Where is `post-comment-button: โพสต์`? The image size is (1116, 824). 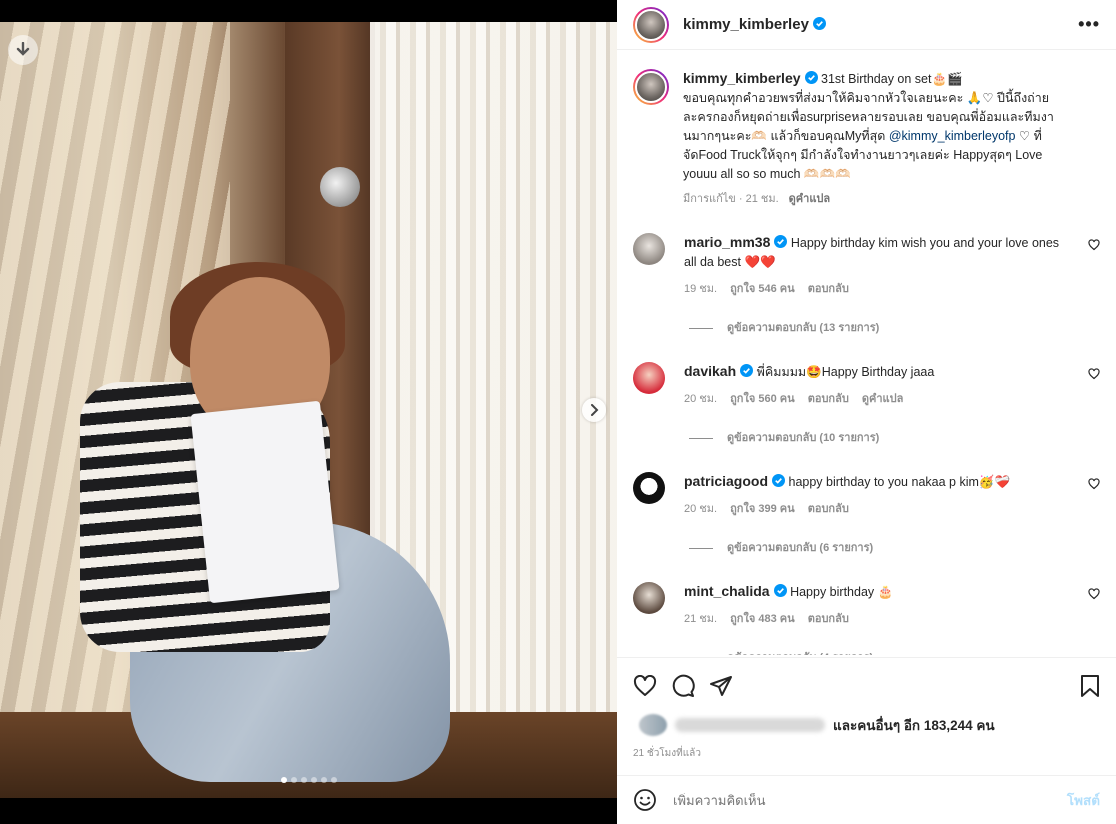
post-comment-button: โพสต์ is located at coordinates (1083, 800).